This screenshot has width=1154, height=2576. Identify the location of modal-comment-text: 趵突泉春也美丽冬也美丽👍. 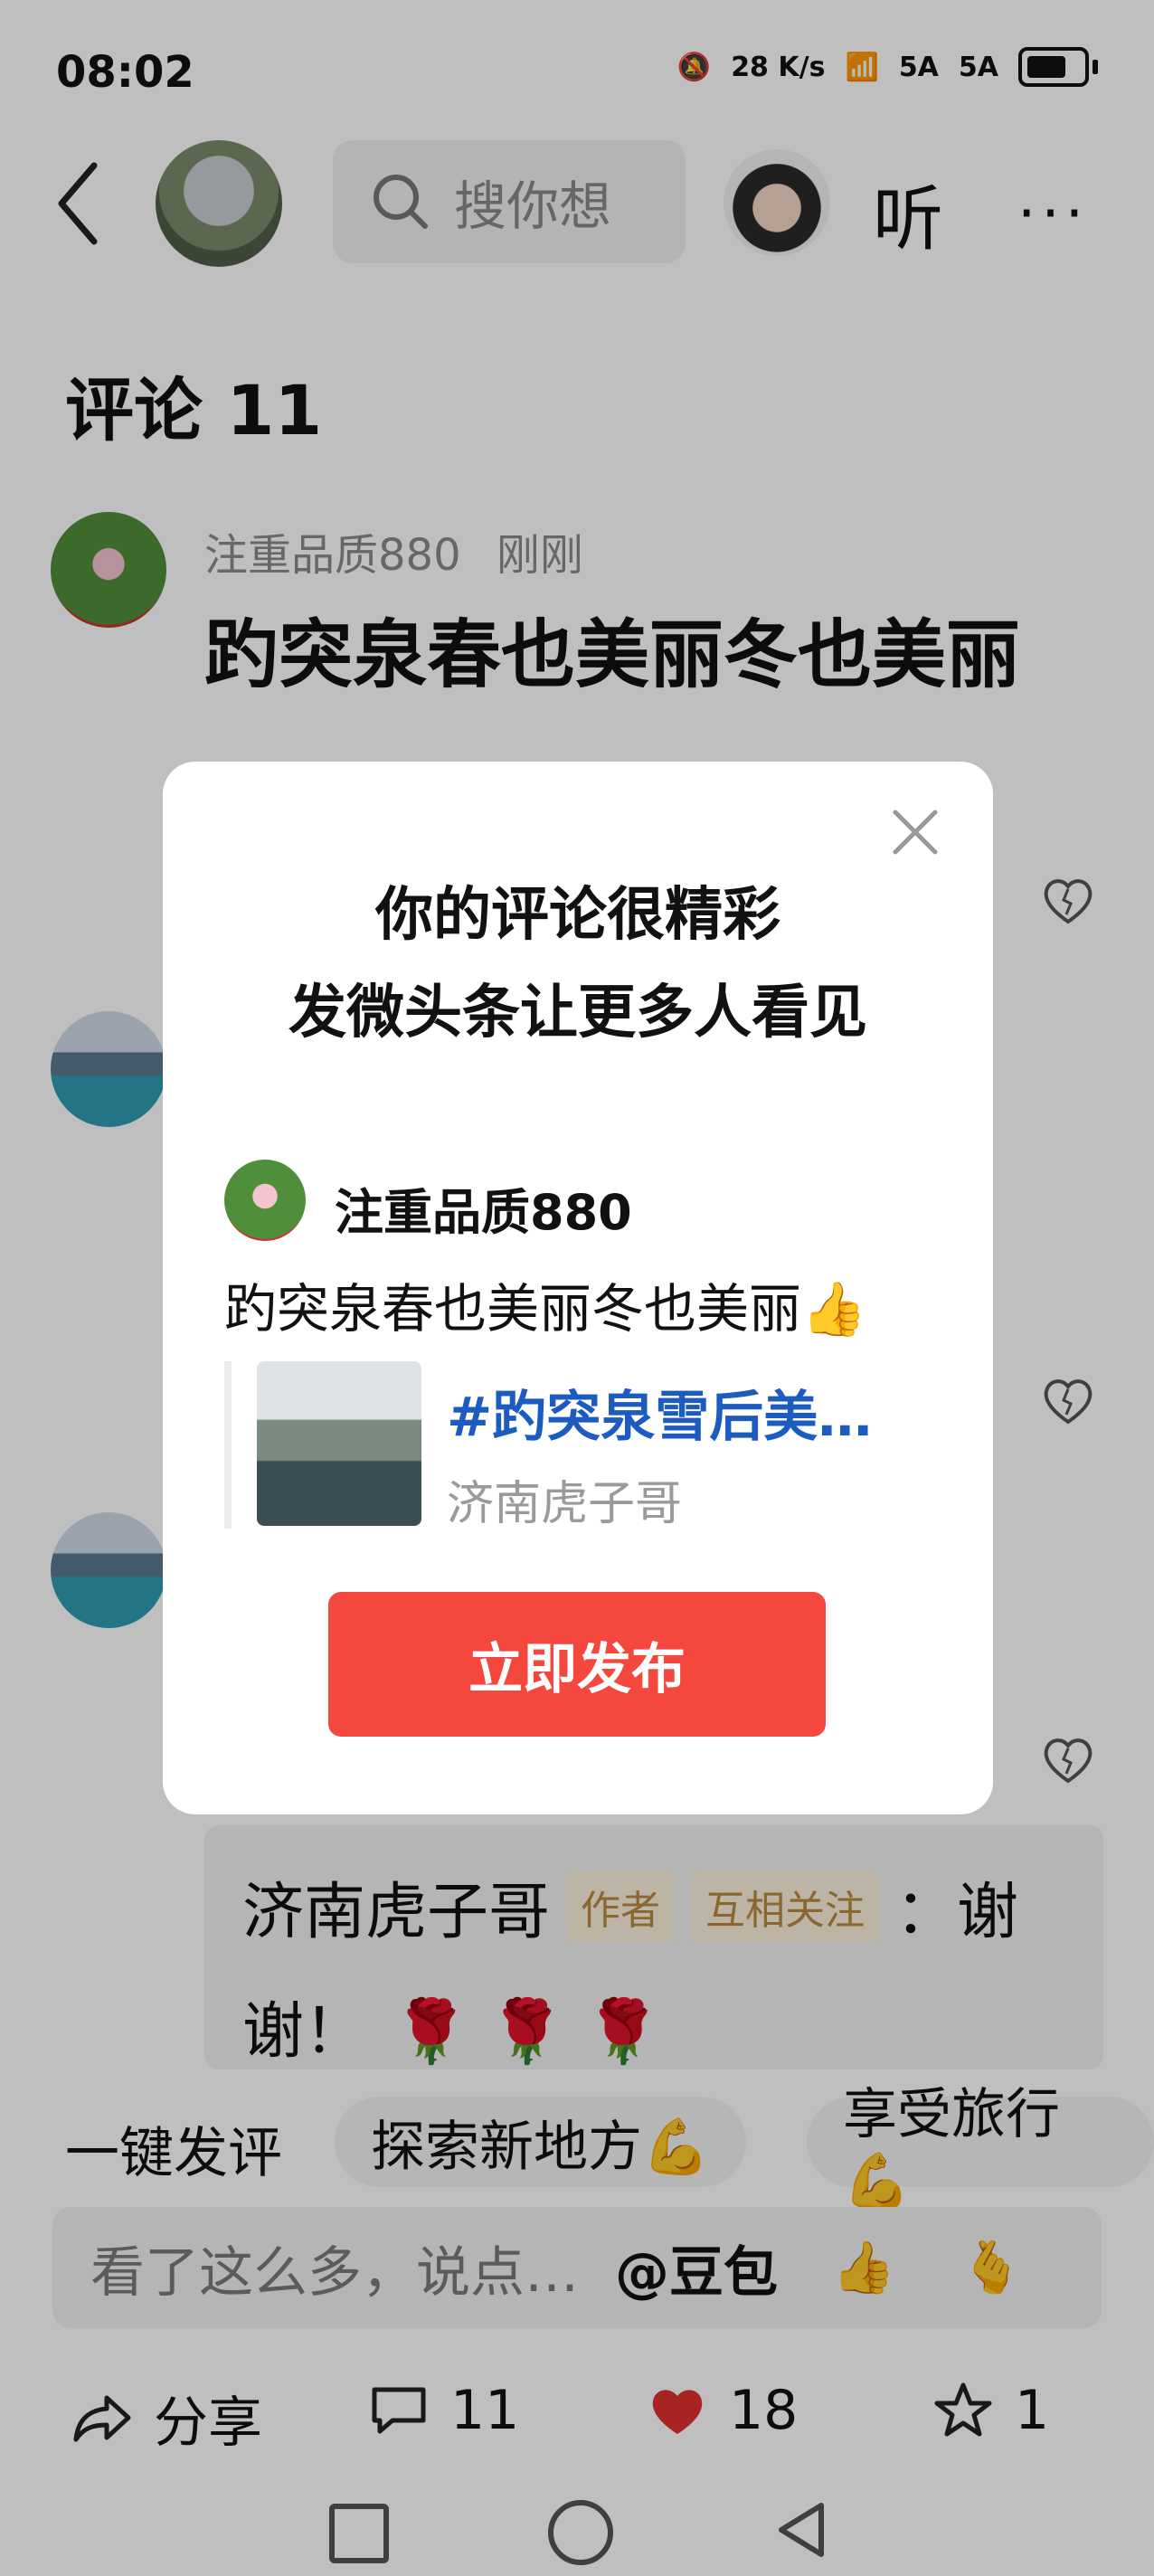
(545, 1309).